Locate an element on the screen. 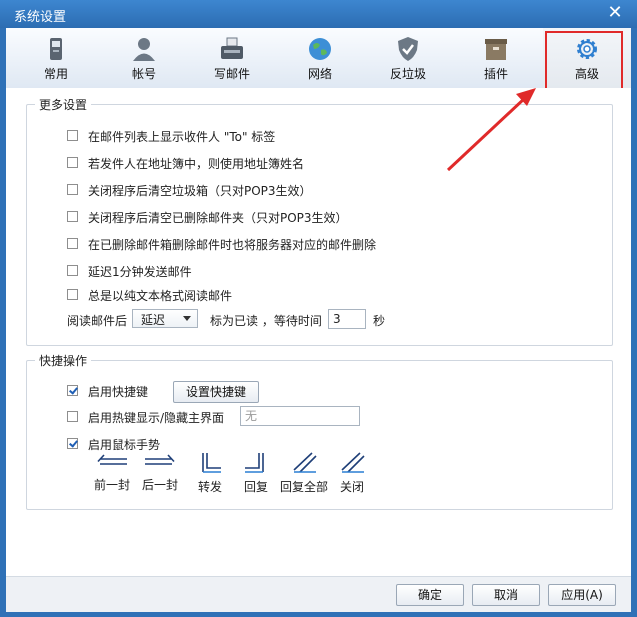  annotation-arrow is located at coordinates (491, 130).